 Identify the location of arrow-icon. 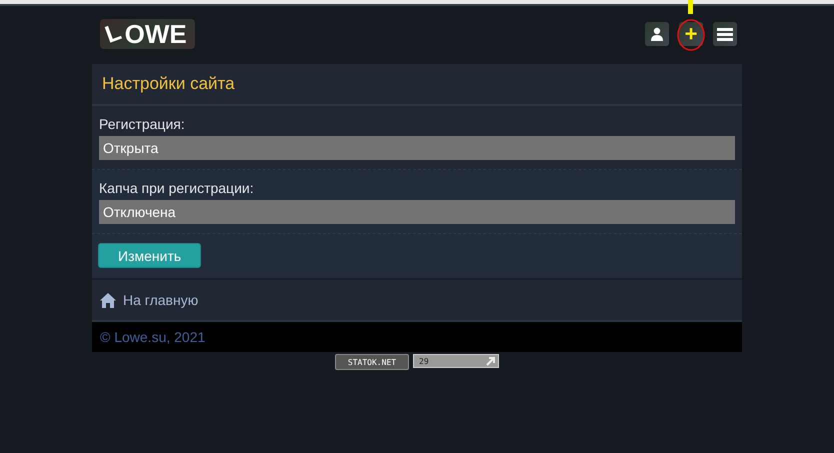
(490, 361).